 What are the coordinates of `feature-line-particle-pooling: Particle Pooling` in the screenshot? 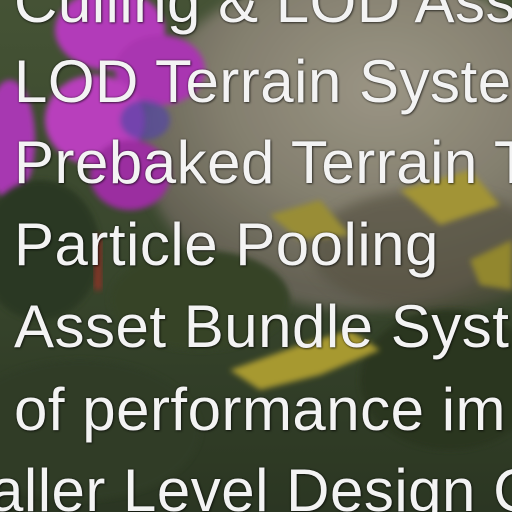 It's located at (226, 244).